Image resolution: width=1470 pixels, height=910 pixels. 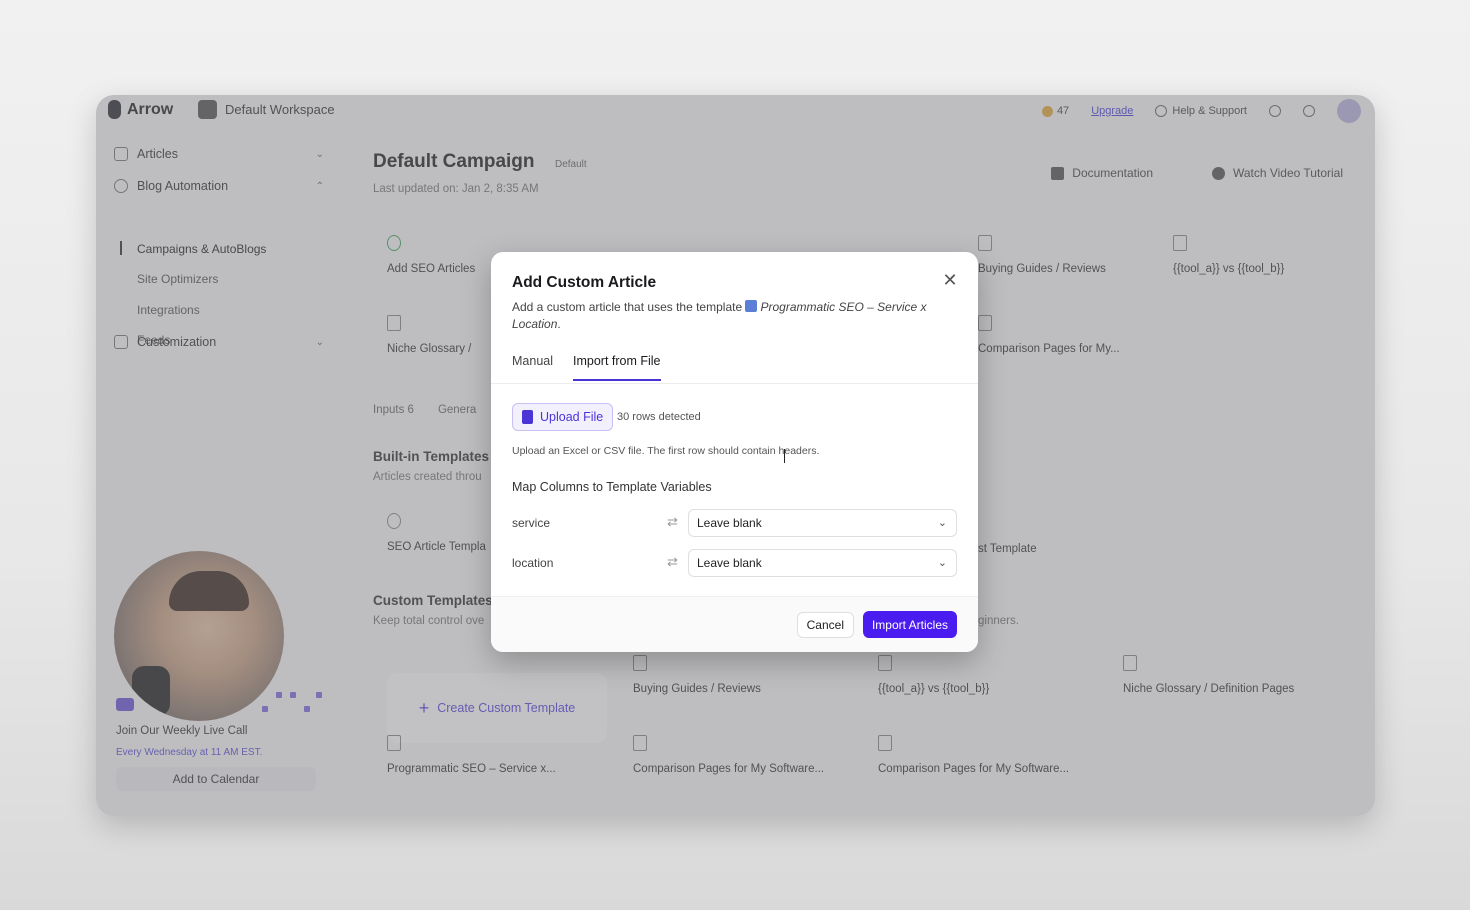 I want to click on map-columns-heading: Map Columns to Template Variables, so click(x=612, y=487).